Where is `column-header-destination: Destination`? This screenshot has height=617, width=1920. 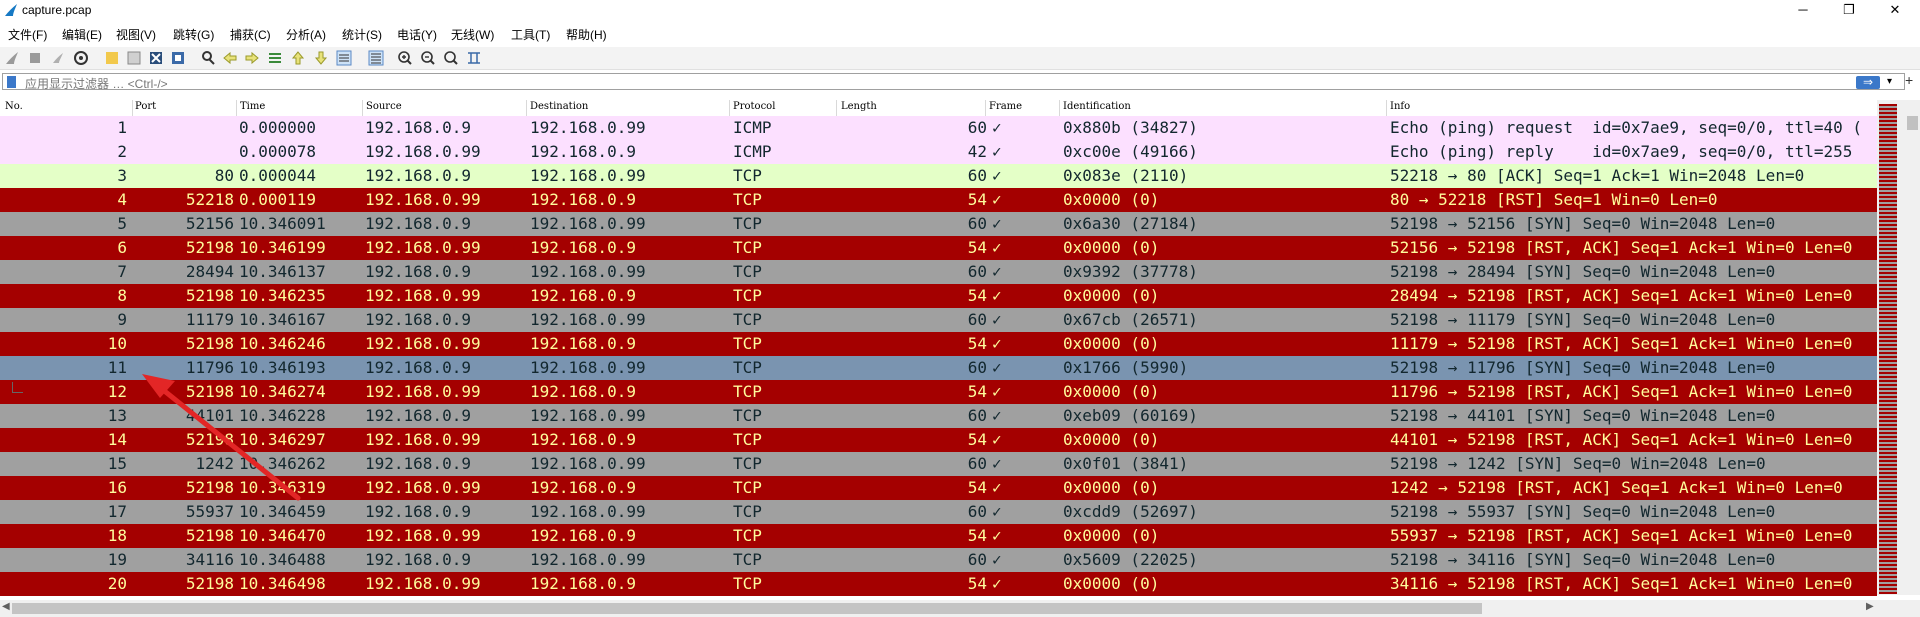
column-header-destination: Destination is located at coordinates (559, 106).